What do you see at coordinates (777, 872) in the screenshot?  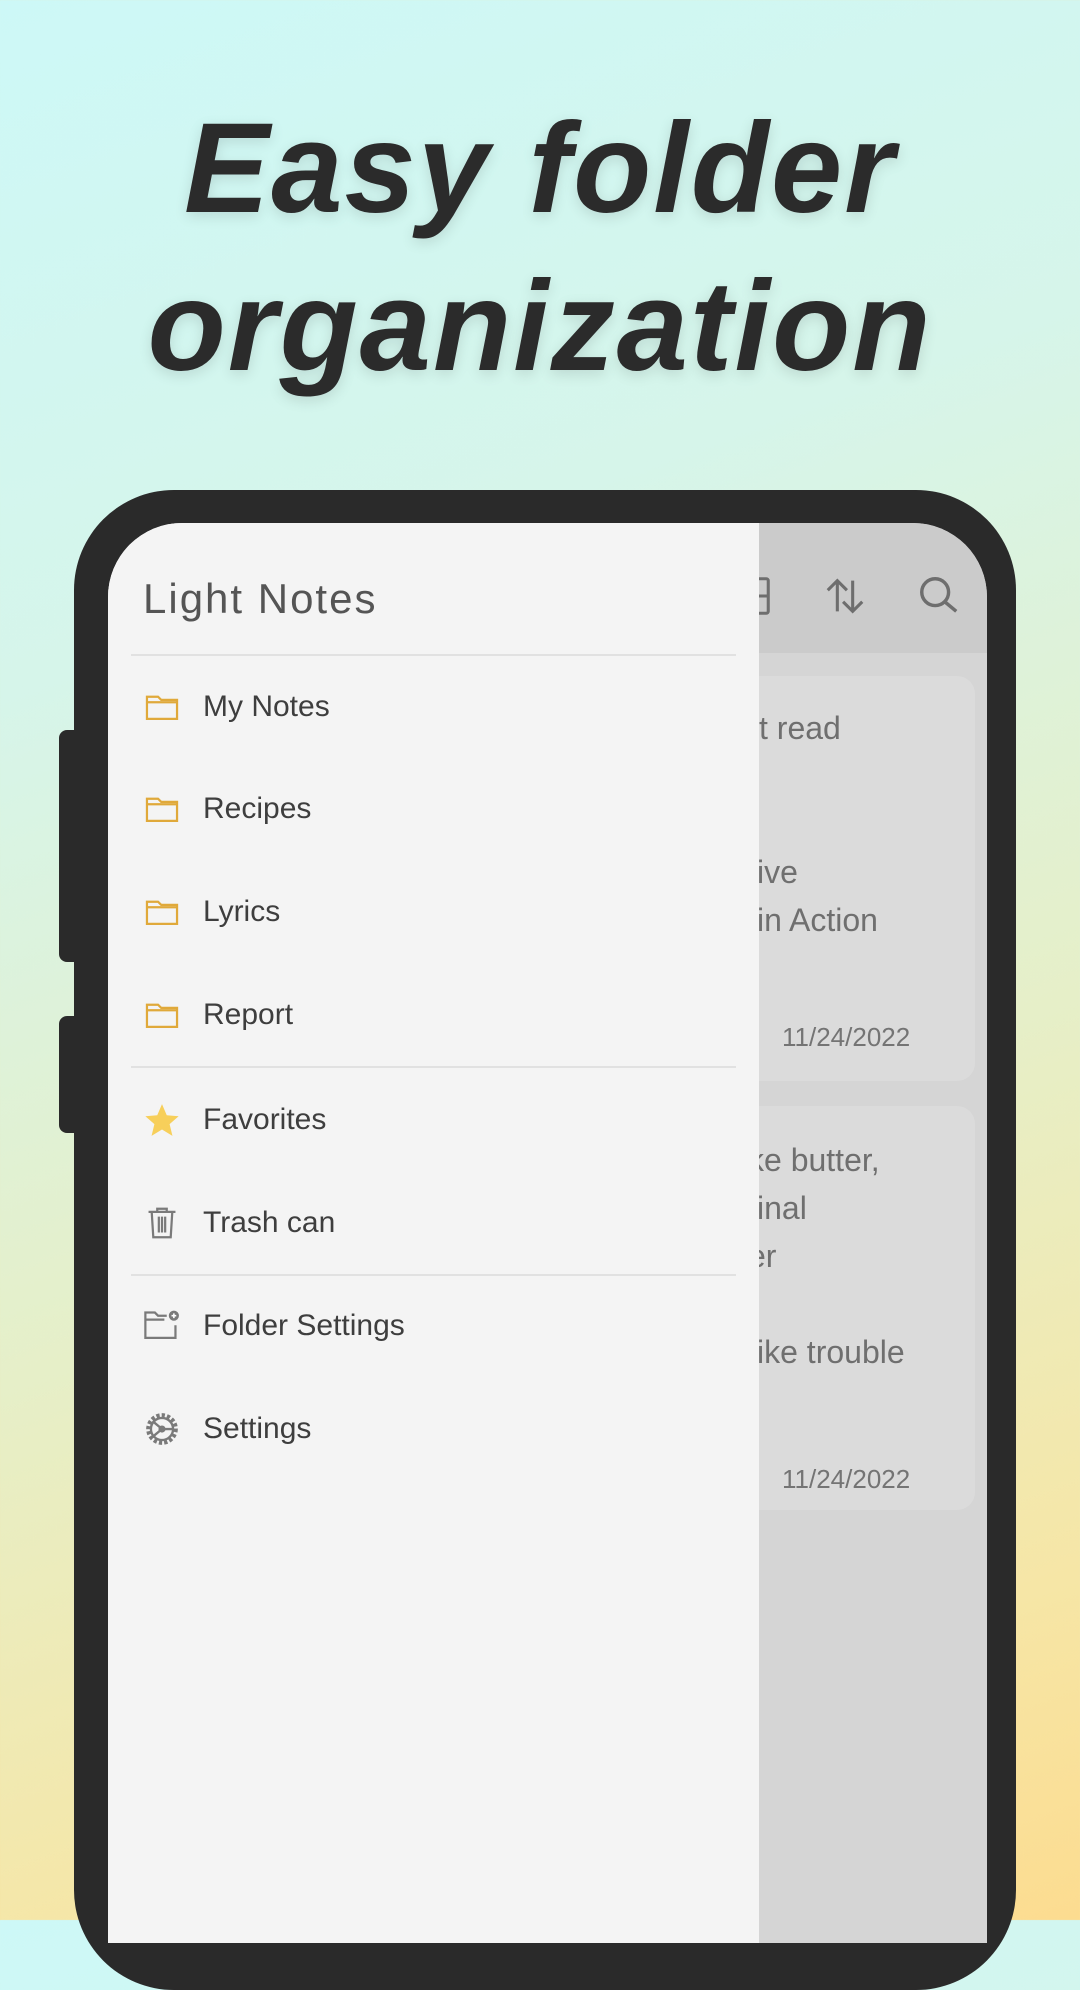 I see `note-text: ive` at bounding box center [777, 872].